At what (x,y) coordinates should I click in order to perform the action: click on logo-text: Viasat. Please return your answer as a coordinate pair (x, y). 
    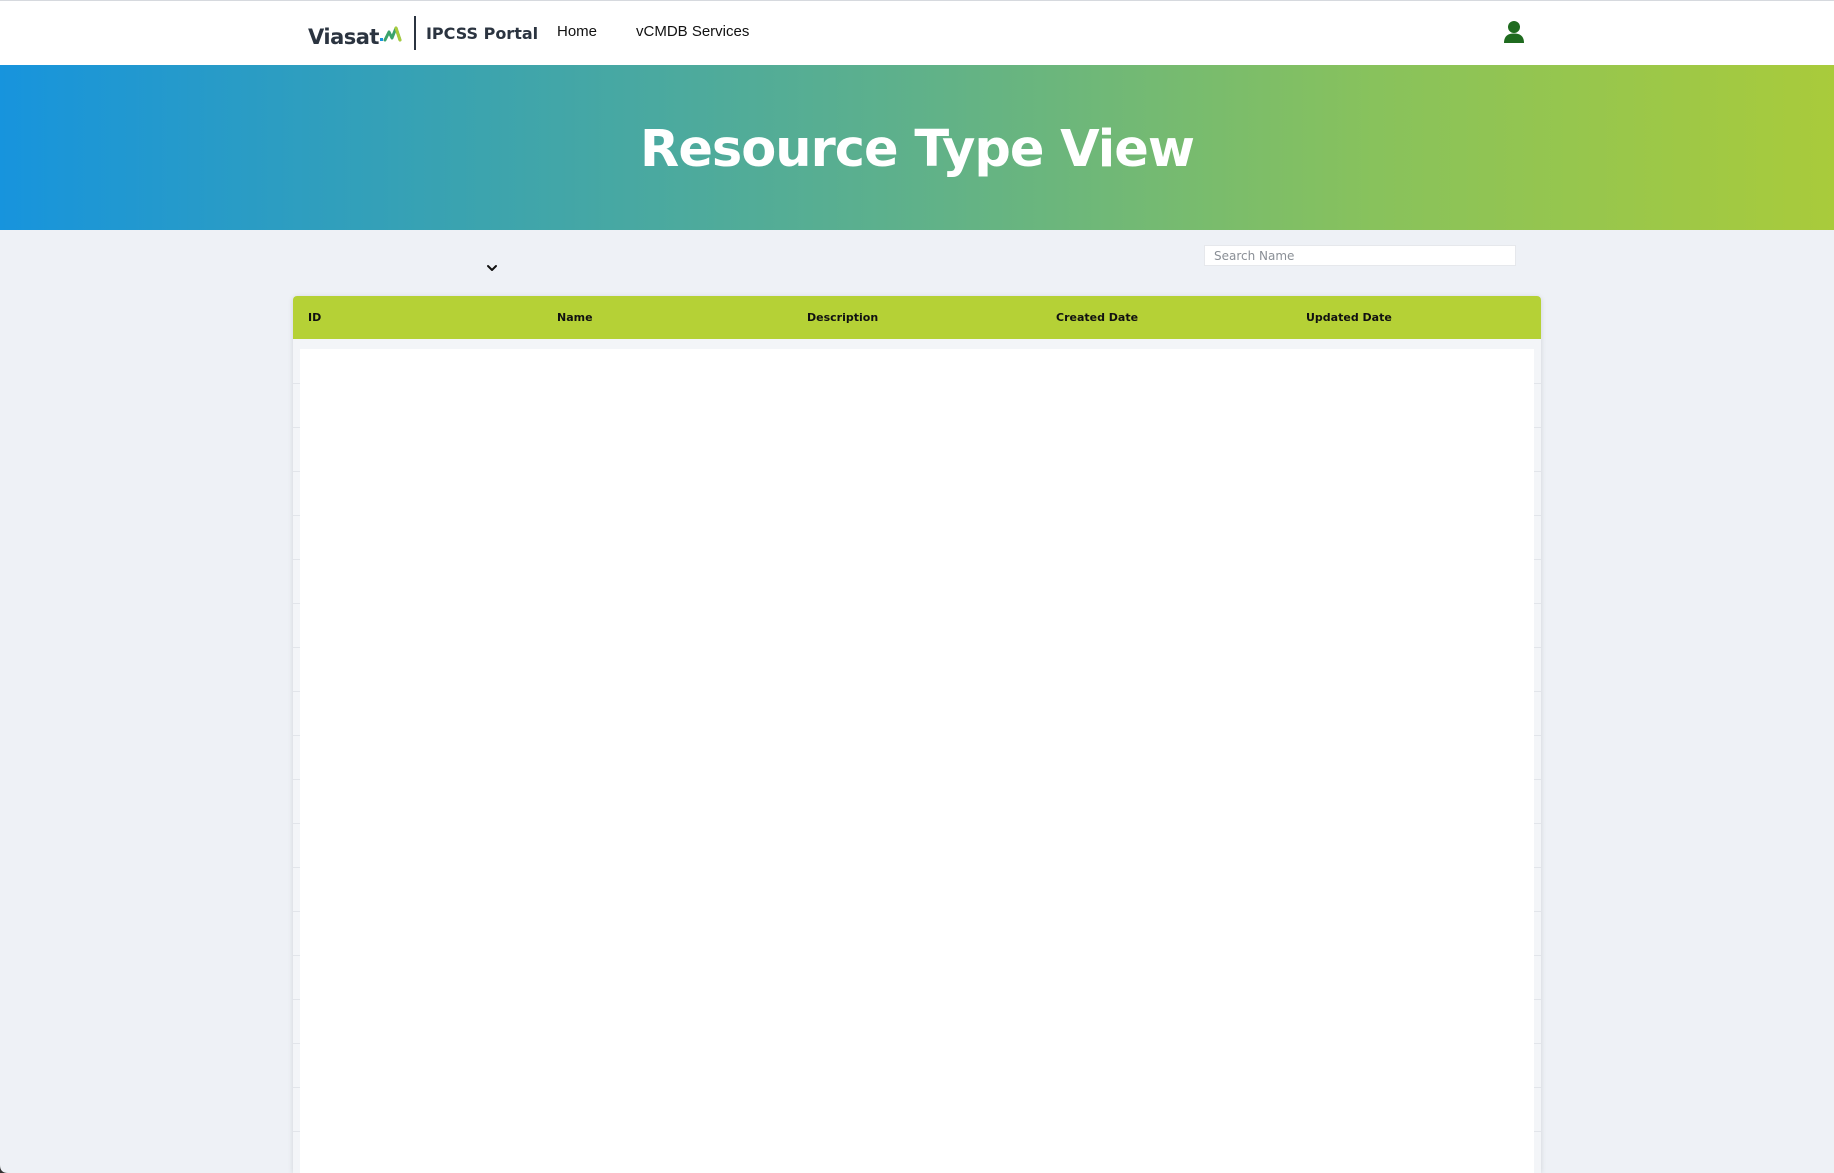
    Looking at the image, I should click on (343, 37).